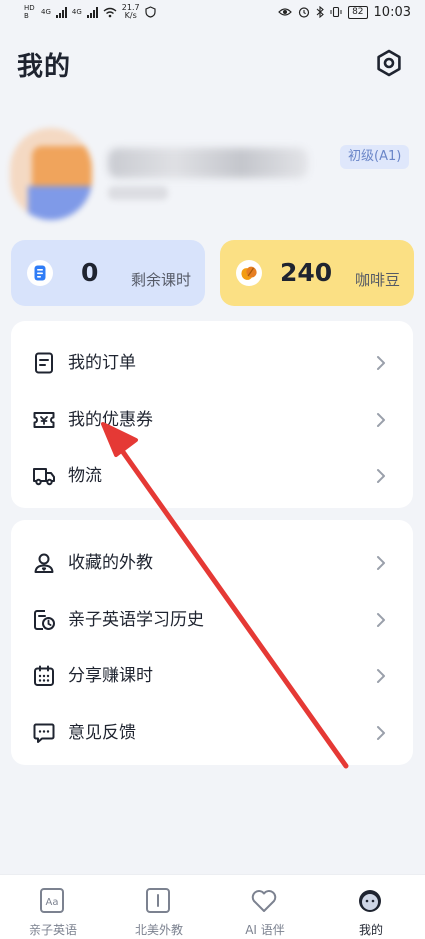 This screenshot has width=425, height=939. Describe the element at coordinates (76, 12) in the screenshot. I see `network-type-2: 4G` at that location.